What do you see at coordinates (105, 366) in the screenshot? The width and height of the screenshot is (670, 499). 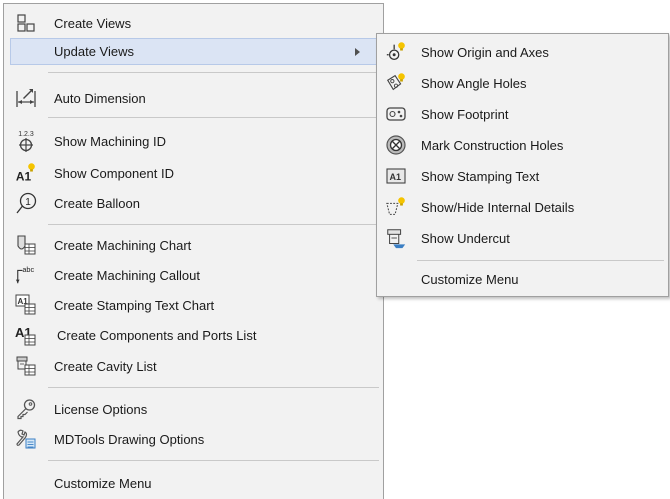 I see `menu-item-label: Create Cavity List` at bounding box center [105, 366].